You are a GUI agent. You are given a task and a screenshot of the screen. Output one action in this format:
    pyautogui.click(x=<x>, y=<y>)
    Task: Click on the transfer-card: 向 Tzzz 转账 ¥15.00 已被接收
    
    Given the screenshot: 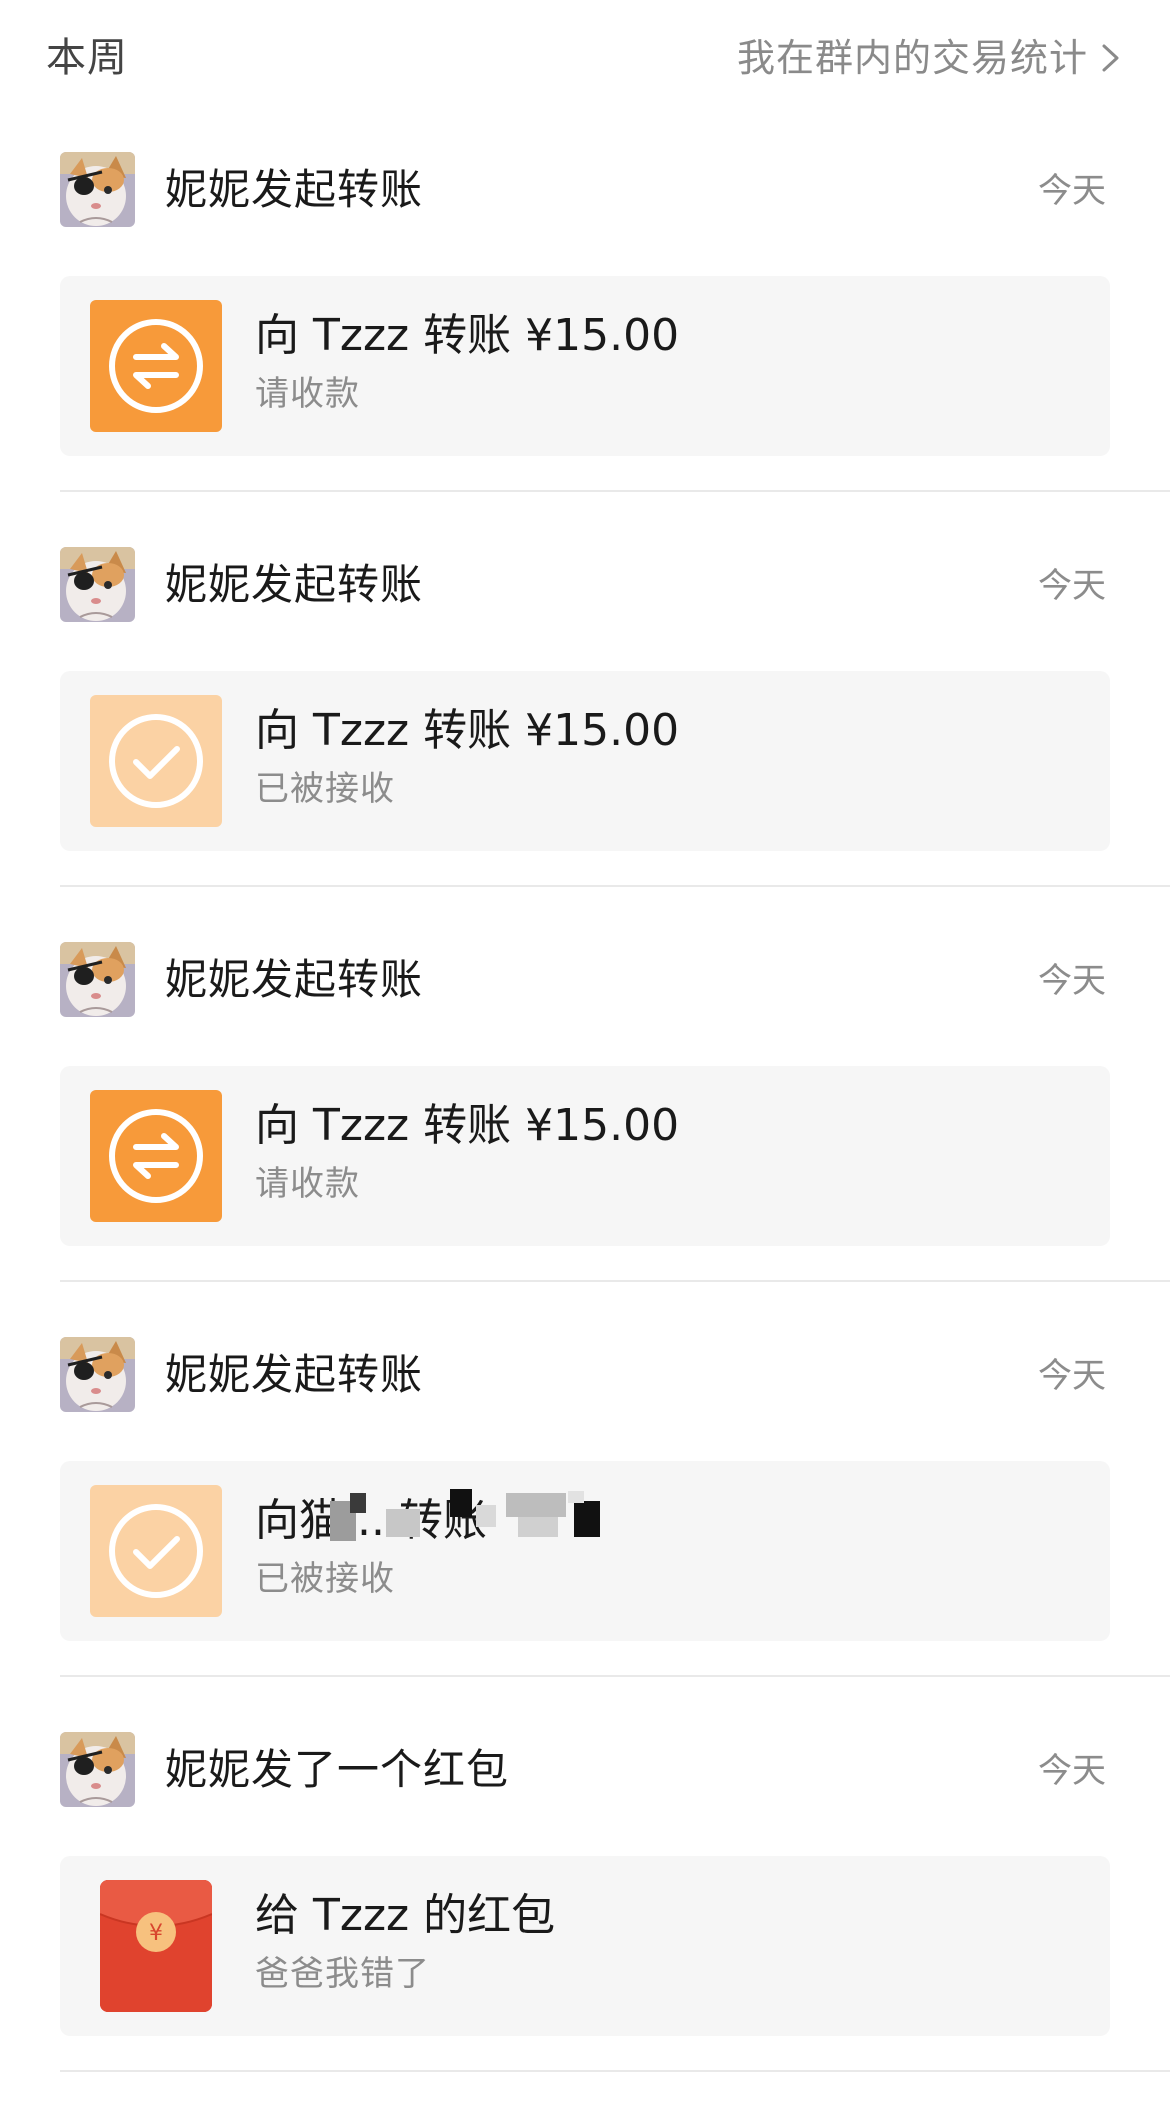 What is the action you would take?
    pyautogui.click(x=585, y=761)
    